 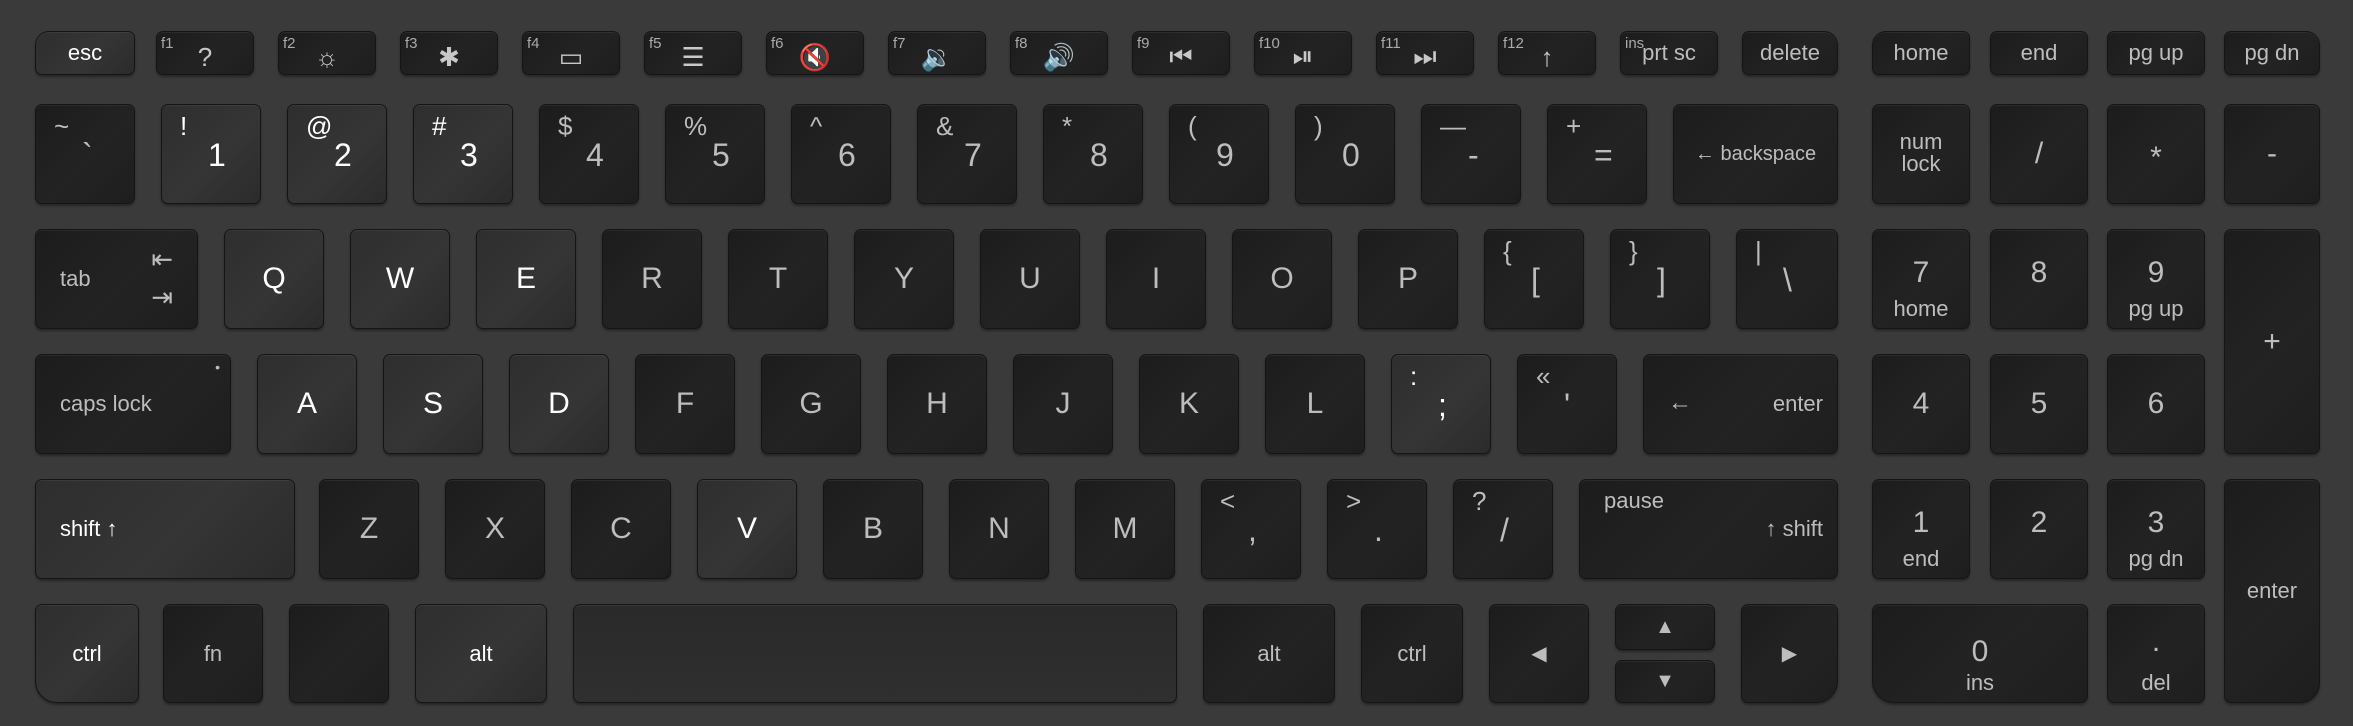 What do you see at coordinates (369, 529) in the screenshot?
I see `key-z: Z` at bounding box center [369, 529].